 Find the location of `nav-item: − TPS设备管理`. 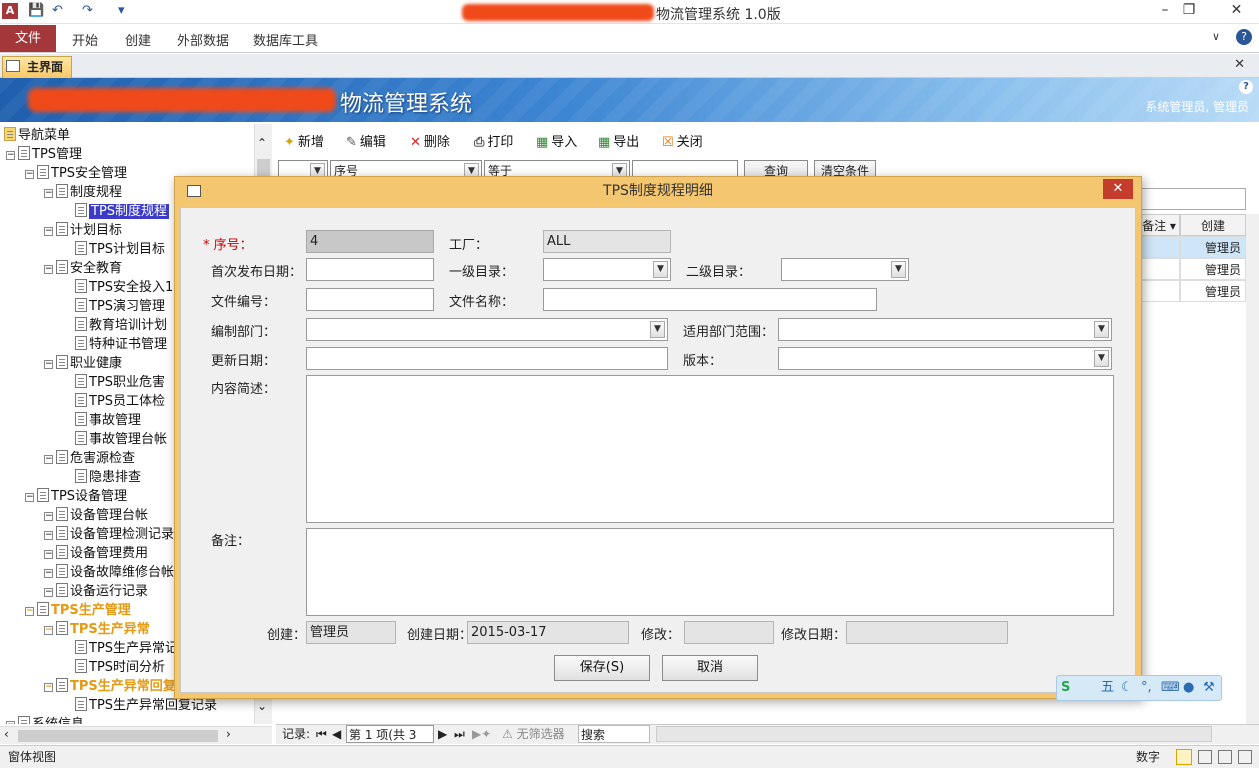

nav-item: − TPS设备管理 is located at coordinates (76, 496).